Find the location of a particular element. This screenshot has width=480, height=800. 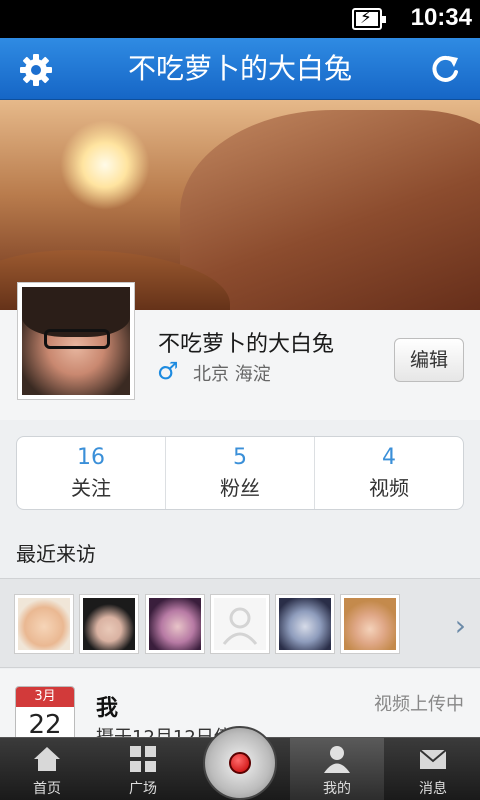

activity-author: 我 is located at coordinates (107, 708).